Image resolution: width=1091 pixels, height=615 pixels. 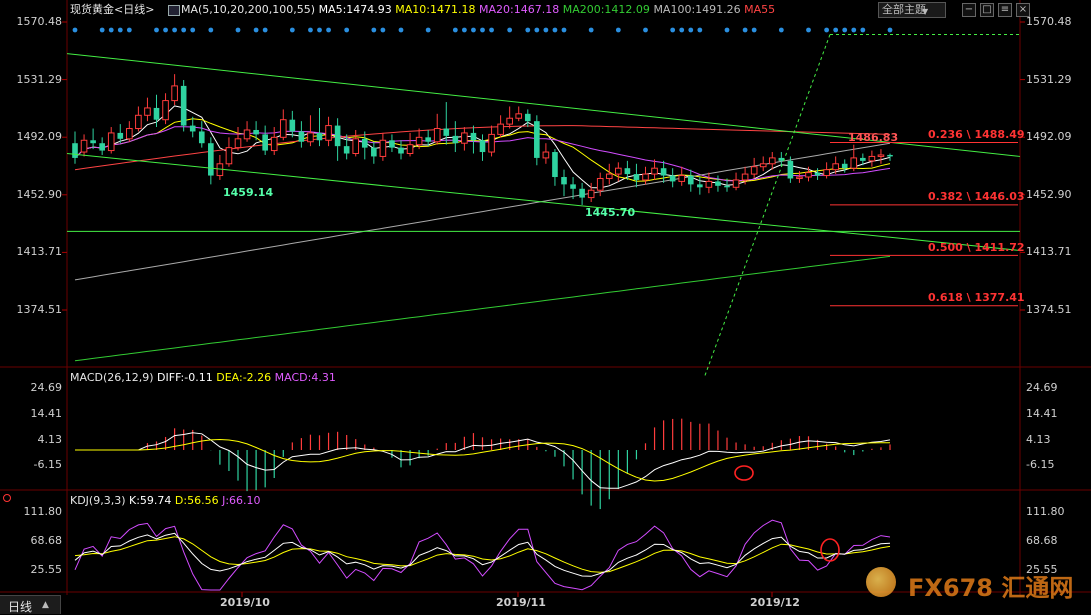 What do you see at coordinates (174, 10) in the screenshot?
I see `indicator-icon` at bounding box center [174, 10].